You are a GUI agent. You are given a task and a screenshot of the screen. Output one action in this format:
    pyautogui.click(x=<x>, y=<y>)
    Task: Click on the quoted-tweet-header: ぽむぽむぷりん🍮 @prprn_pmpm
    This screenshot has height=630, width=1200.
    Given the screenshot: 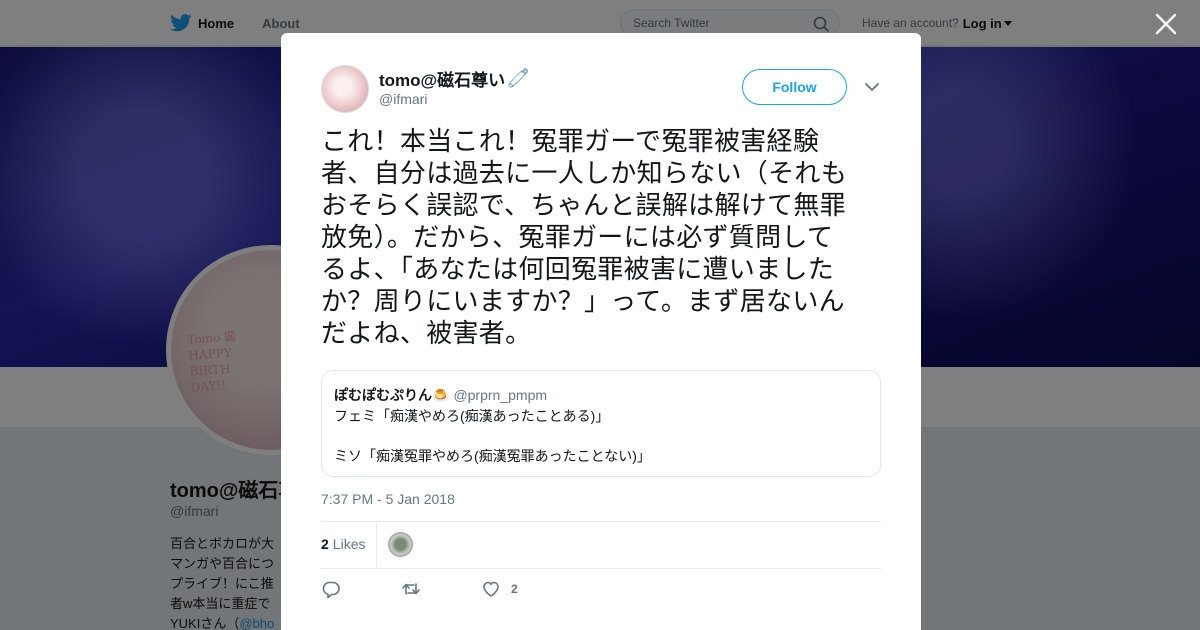 What is the action you would take?
    pyautogui.click(x=440, y=395)
    